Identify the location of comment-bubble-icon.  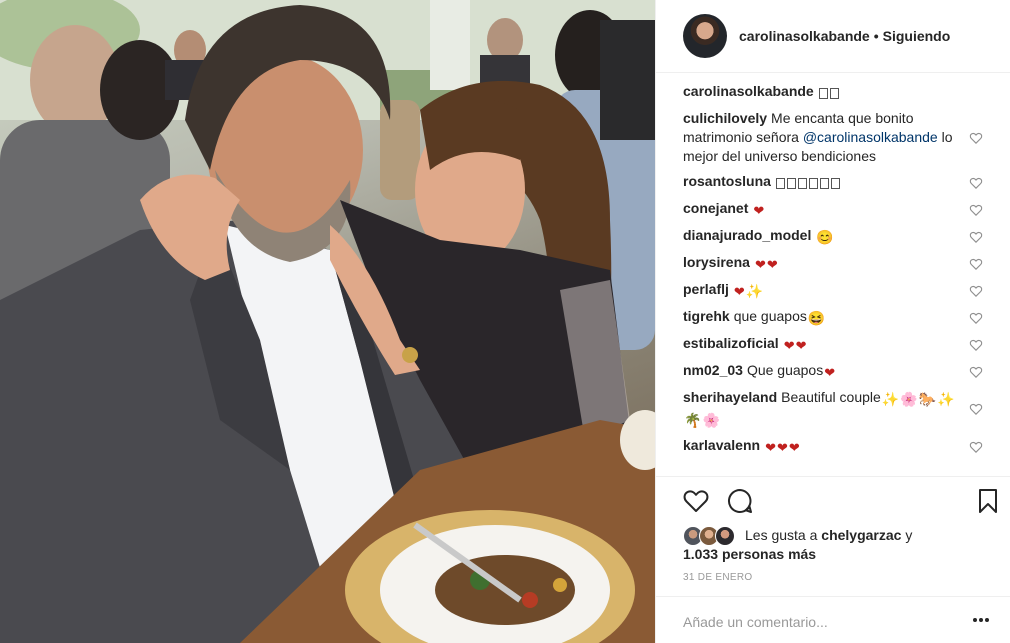
(740, 501).